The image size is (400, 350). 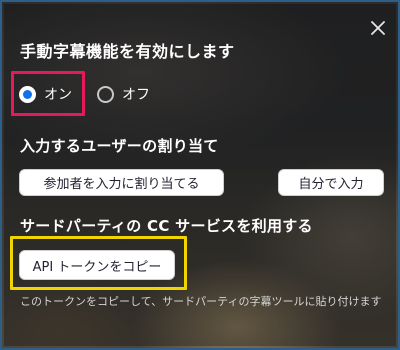 What do you see at coordinates (136, 95) in the screenshot?
I see `radio-off-label: オフ` at bounding box center [136, 95].